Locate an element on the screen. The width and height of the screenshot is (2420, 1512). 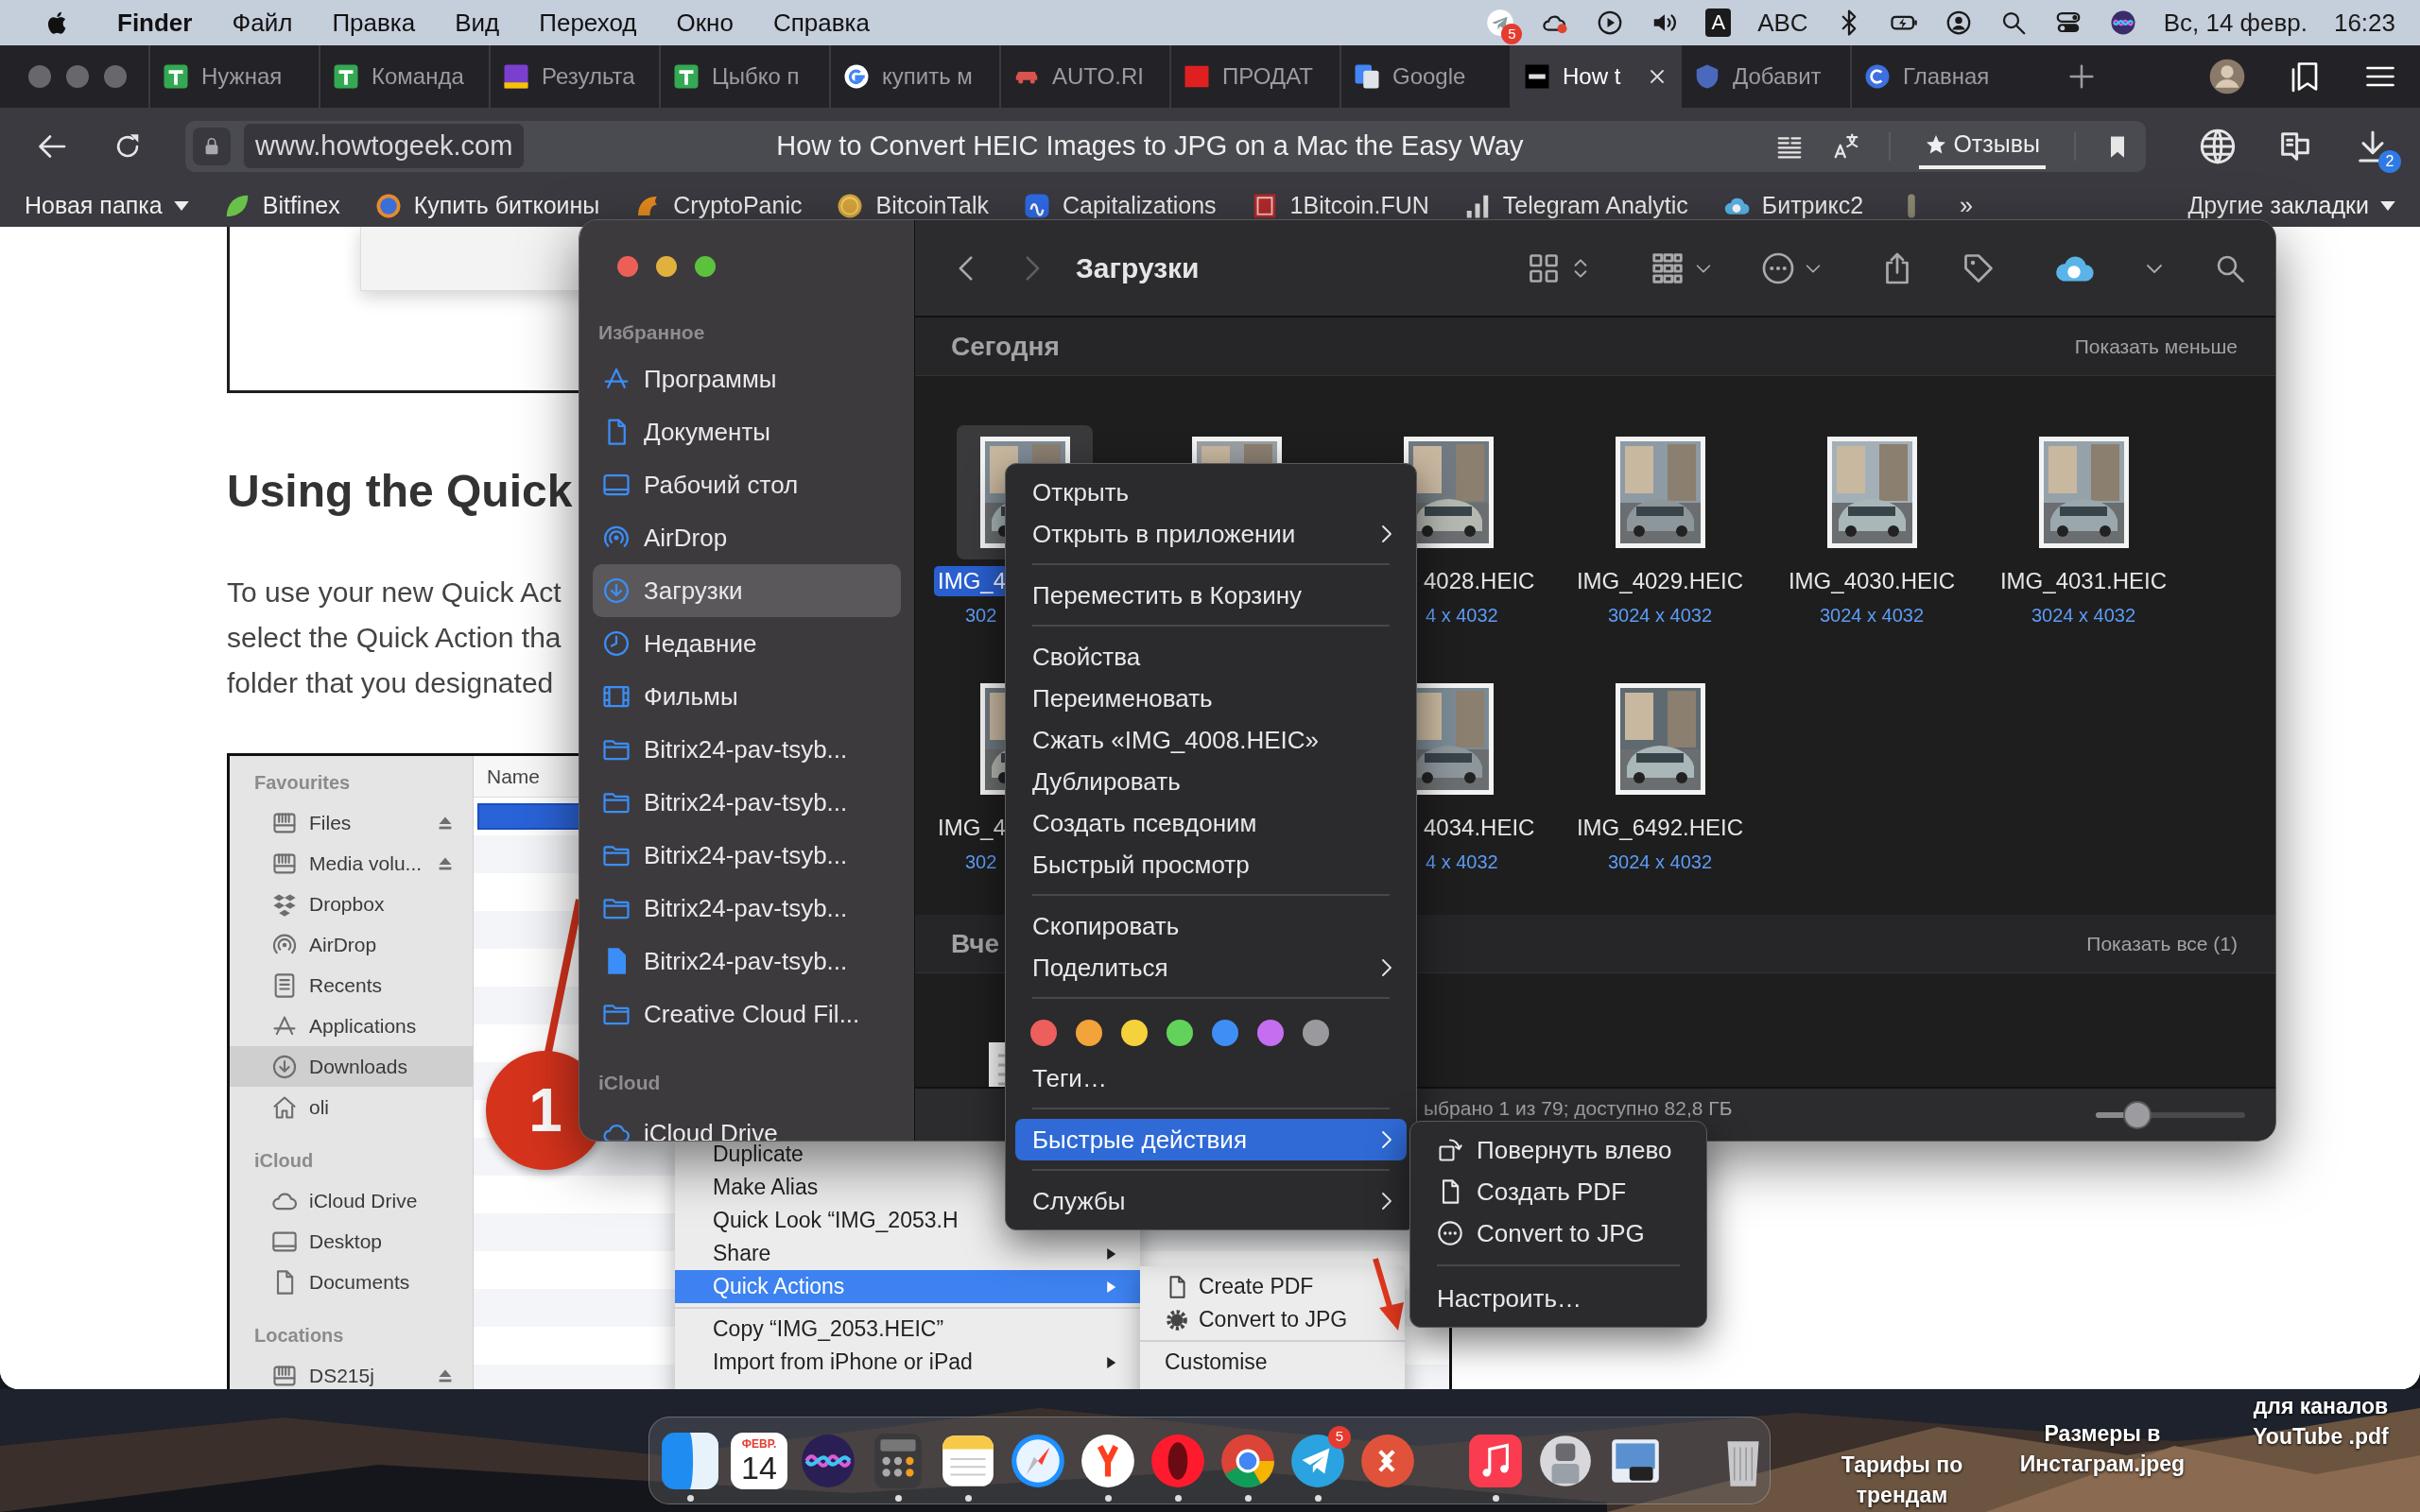
notification-badge: 5 is located at coordinates (1512, 34).